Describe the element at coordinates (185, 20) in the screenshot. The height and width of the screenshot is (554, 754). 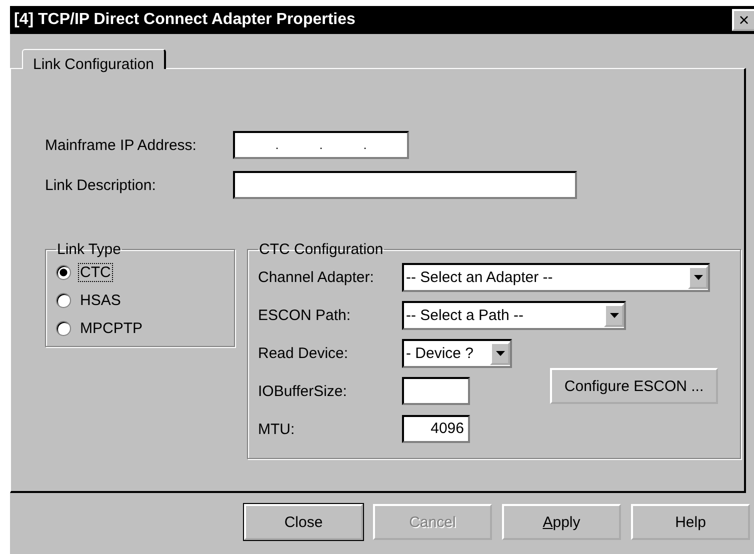
I see `window-title: [4] TCP/IP Direct Connect Adapter Properties` at that location.